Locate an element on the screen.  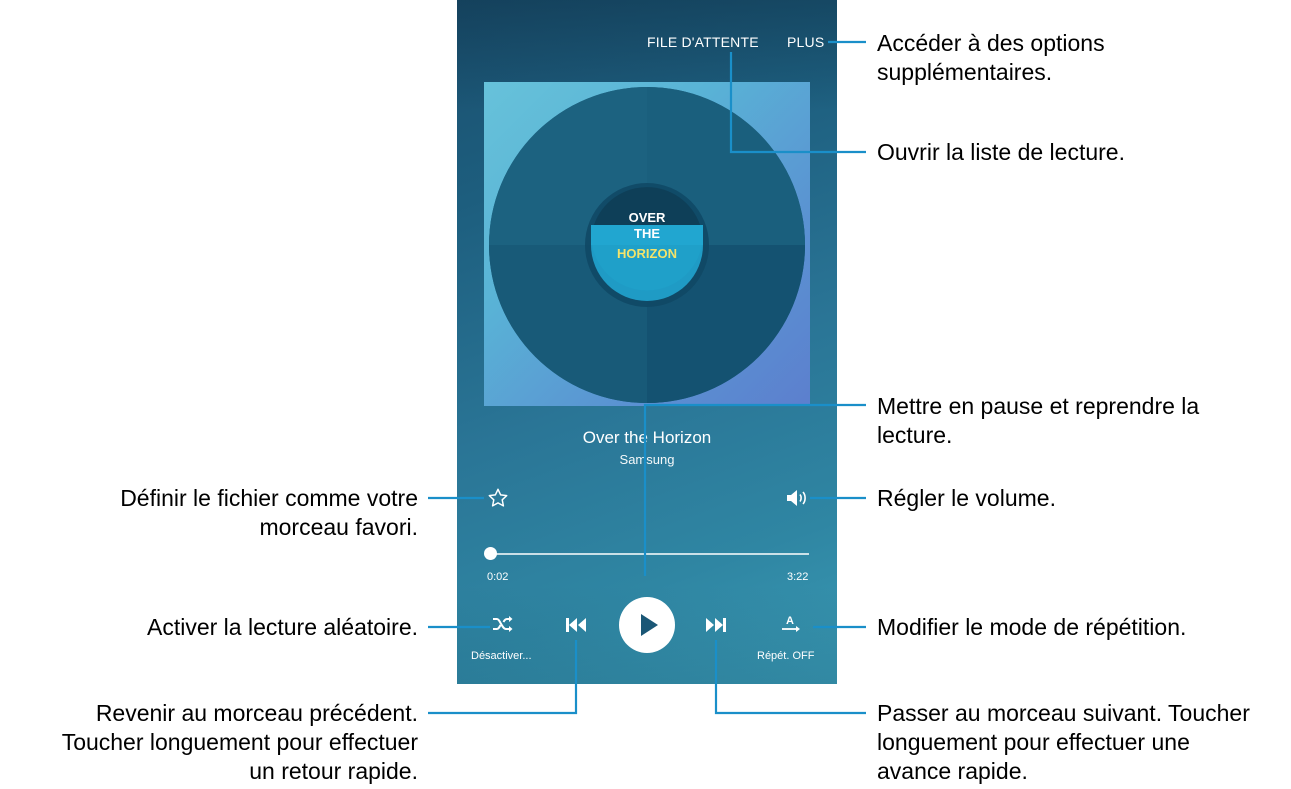
shuffle-icon is located at coordinates (503, 624).